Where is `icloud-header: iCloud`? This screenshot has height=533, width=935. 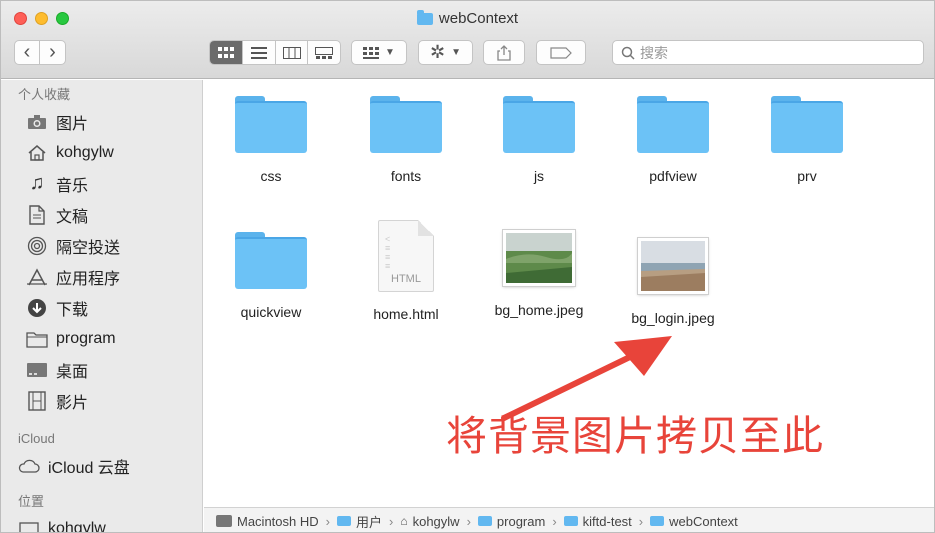
icloud-header: iCloud is located at coordinates (36, 438).